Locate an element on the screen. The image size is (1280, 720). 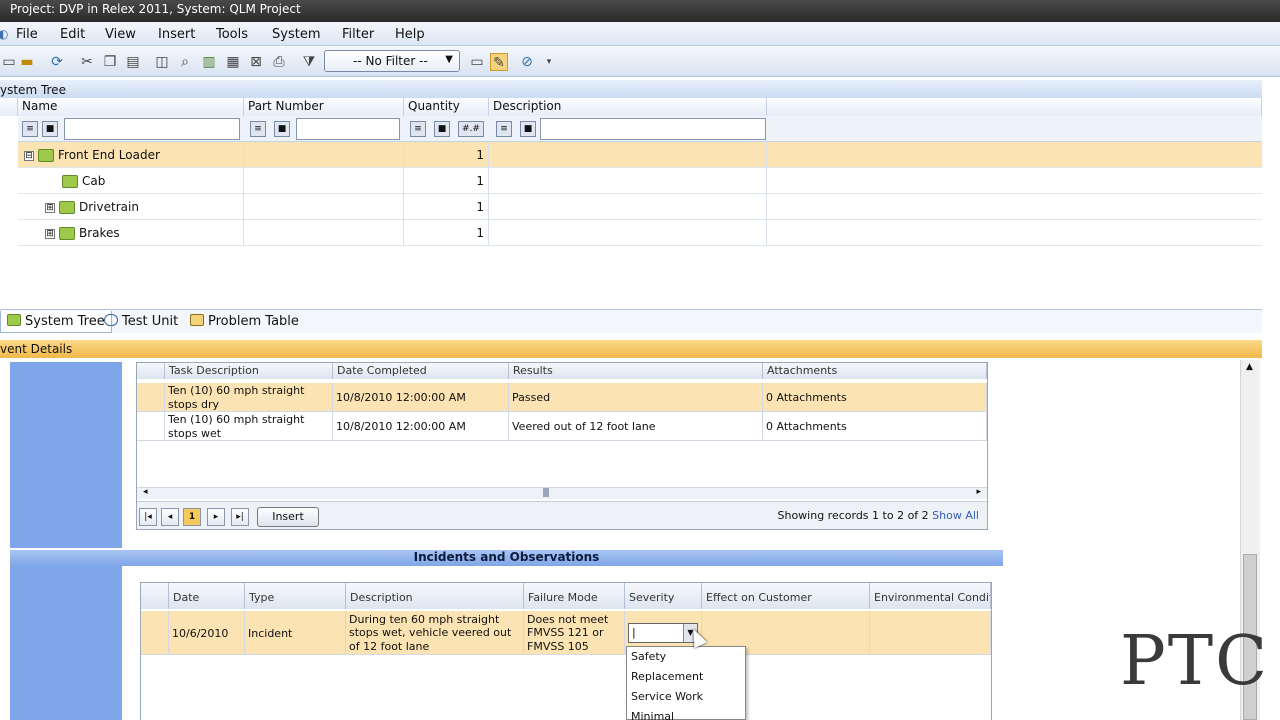
last-page-icon: ▸| is located at coordinates (240, 517).